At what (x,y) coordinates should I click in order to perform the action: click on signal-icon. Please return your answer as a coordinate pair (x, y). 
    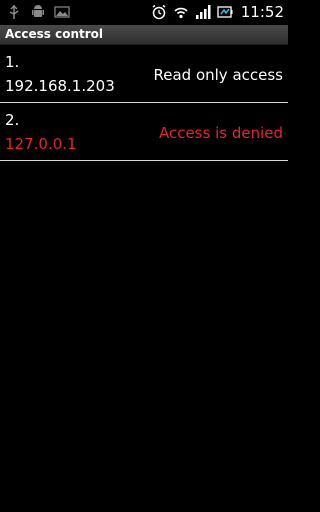
    Looking at the image, I should click on (203, 12).